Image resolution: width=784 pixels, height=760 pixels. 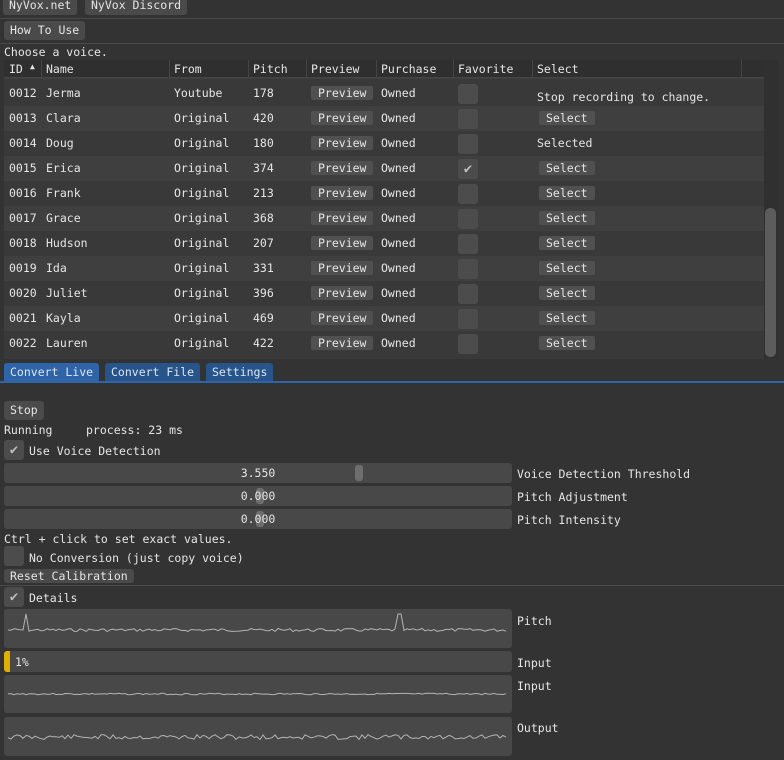 I want to click on favorite-checkbox: ✔, so click(x=468, y=169).